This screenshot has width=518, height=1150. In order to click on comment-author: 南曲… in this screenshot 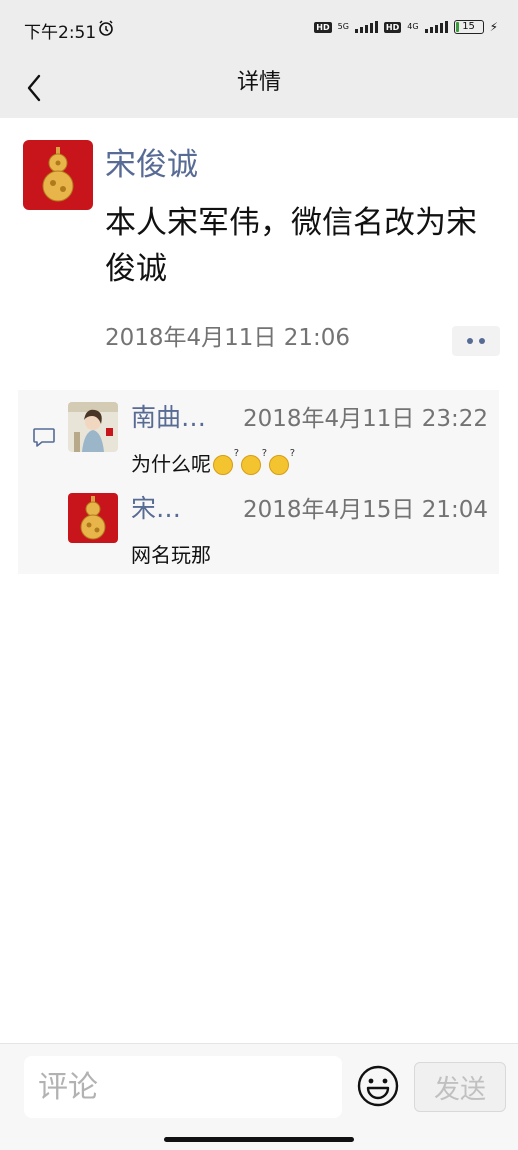, I will do `click(168, 418)`.